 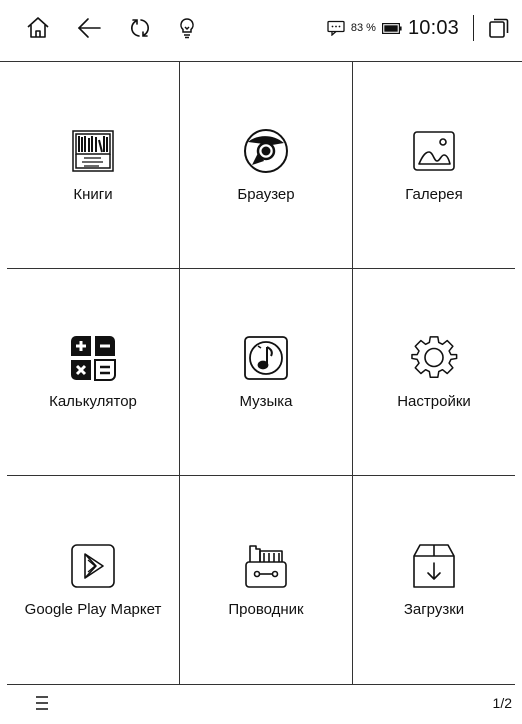 I want to click on app-label-music: Музыка, so click(x=266, y=401).